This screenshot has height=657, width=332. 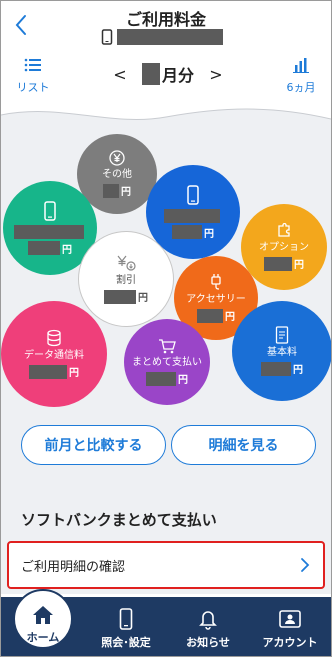 I want to click on bar-chart-icon, so click(x=301, y=65).